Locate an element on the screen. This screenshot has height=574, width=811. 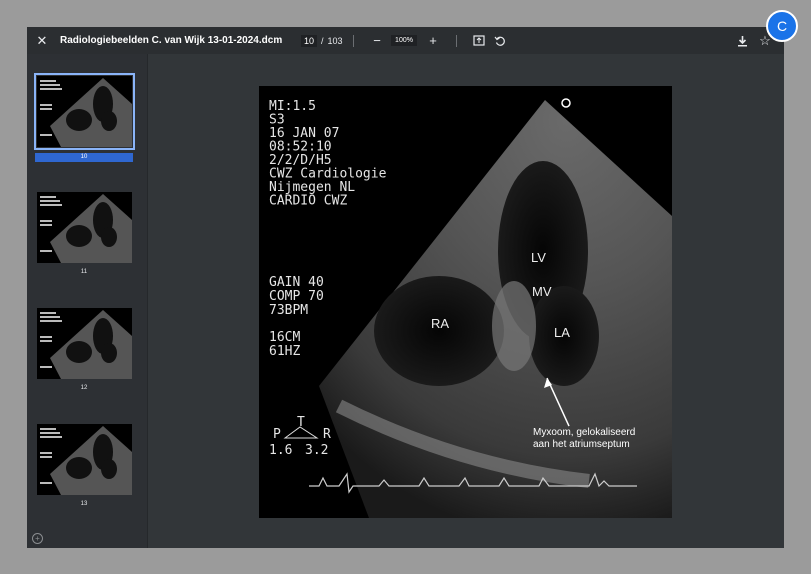
plus-icon: + is located at coordinates (433, 40).